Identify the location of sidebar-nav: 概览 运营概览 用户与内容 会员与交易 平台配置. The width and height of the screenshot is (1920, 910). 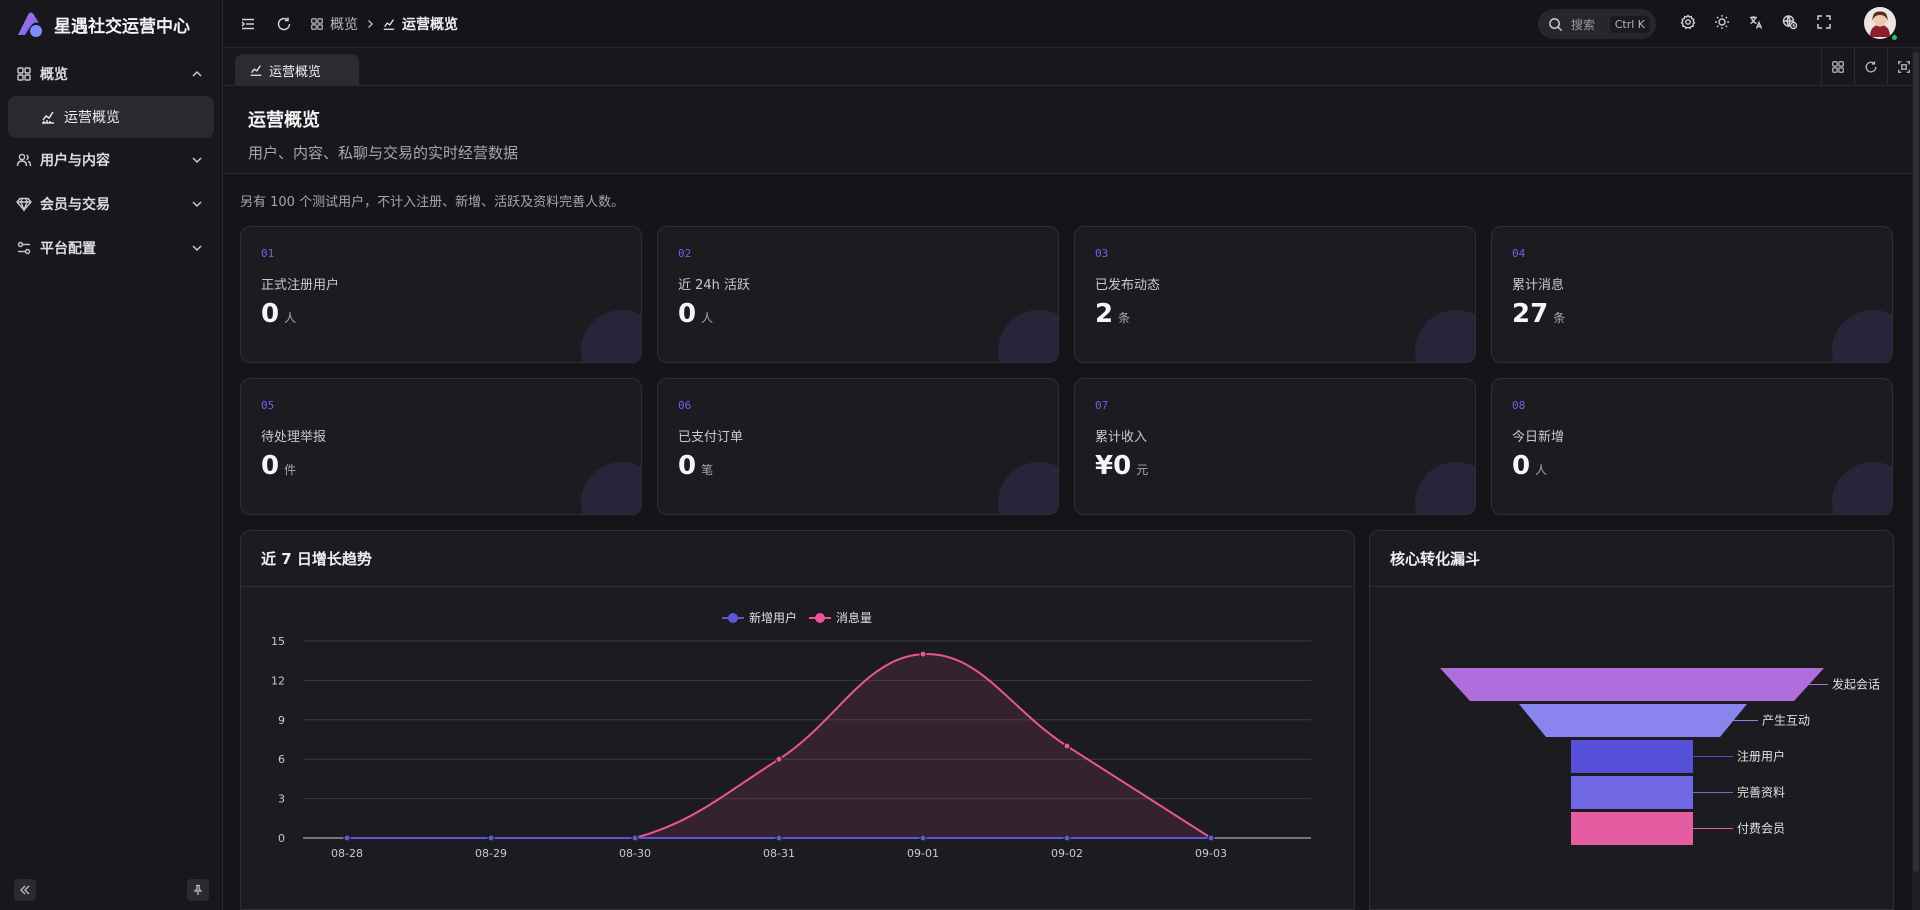
(111, 159).